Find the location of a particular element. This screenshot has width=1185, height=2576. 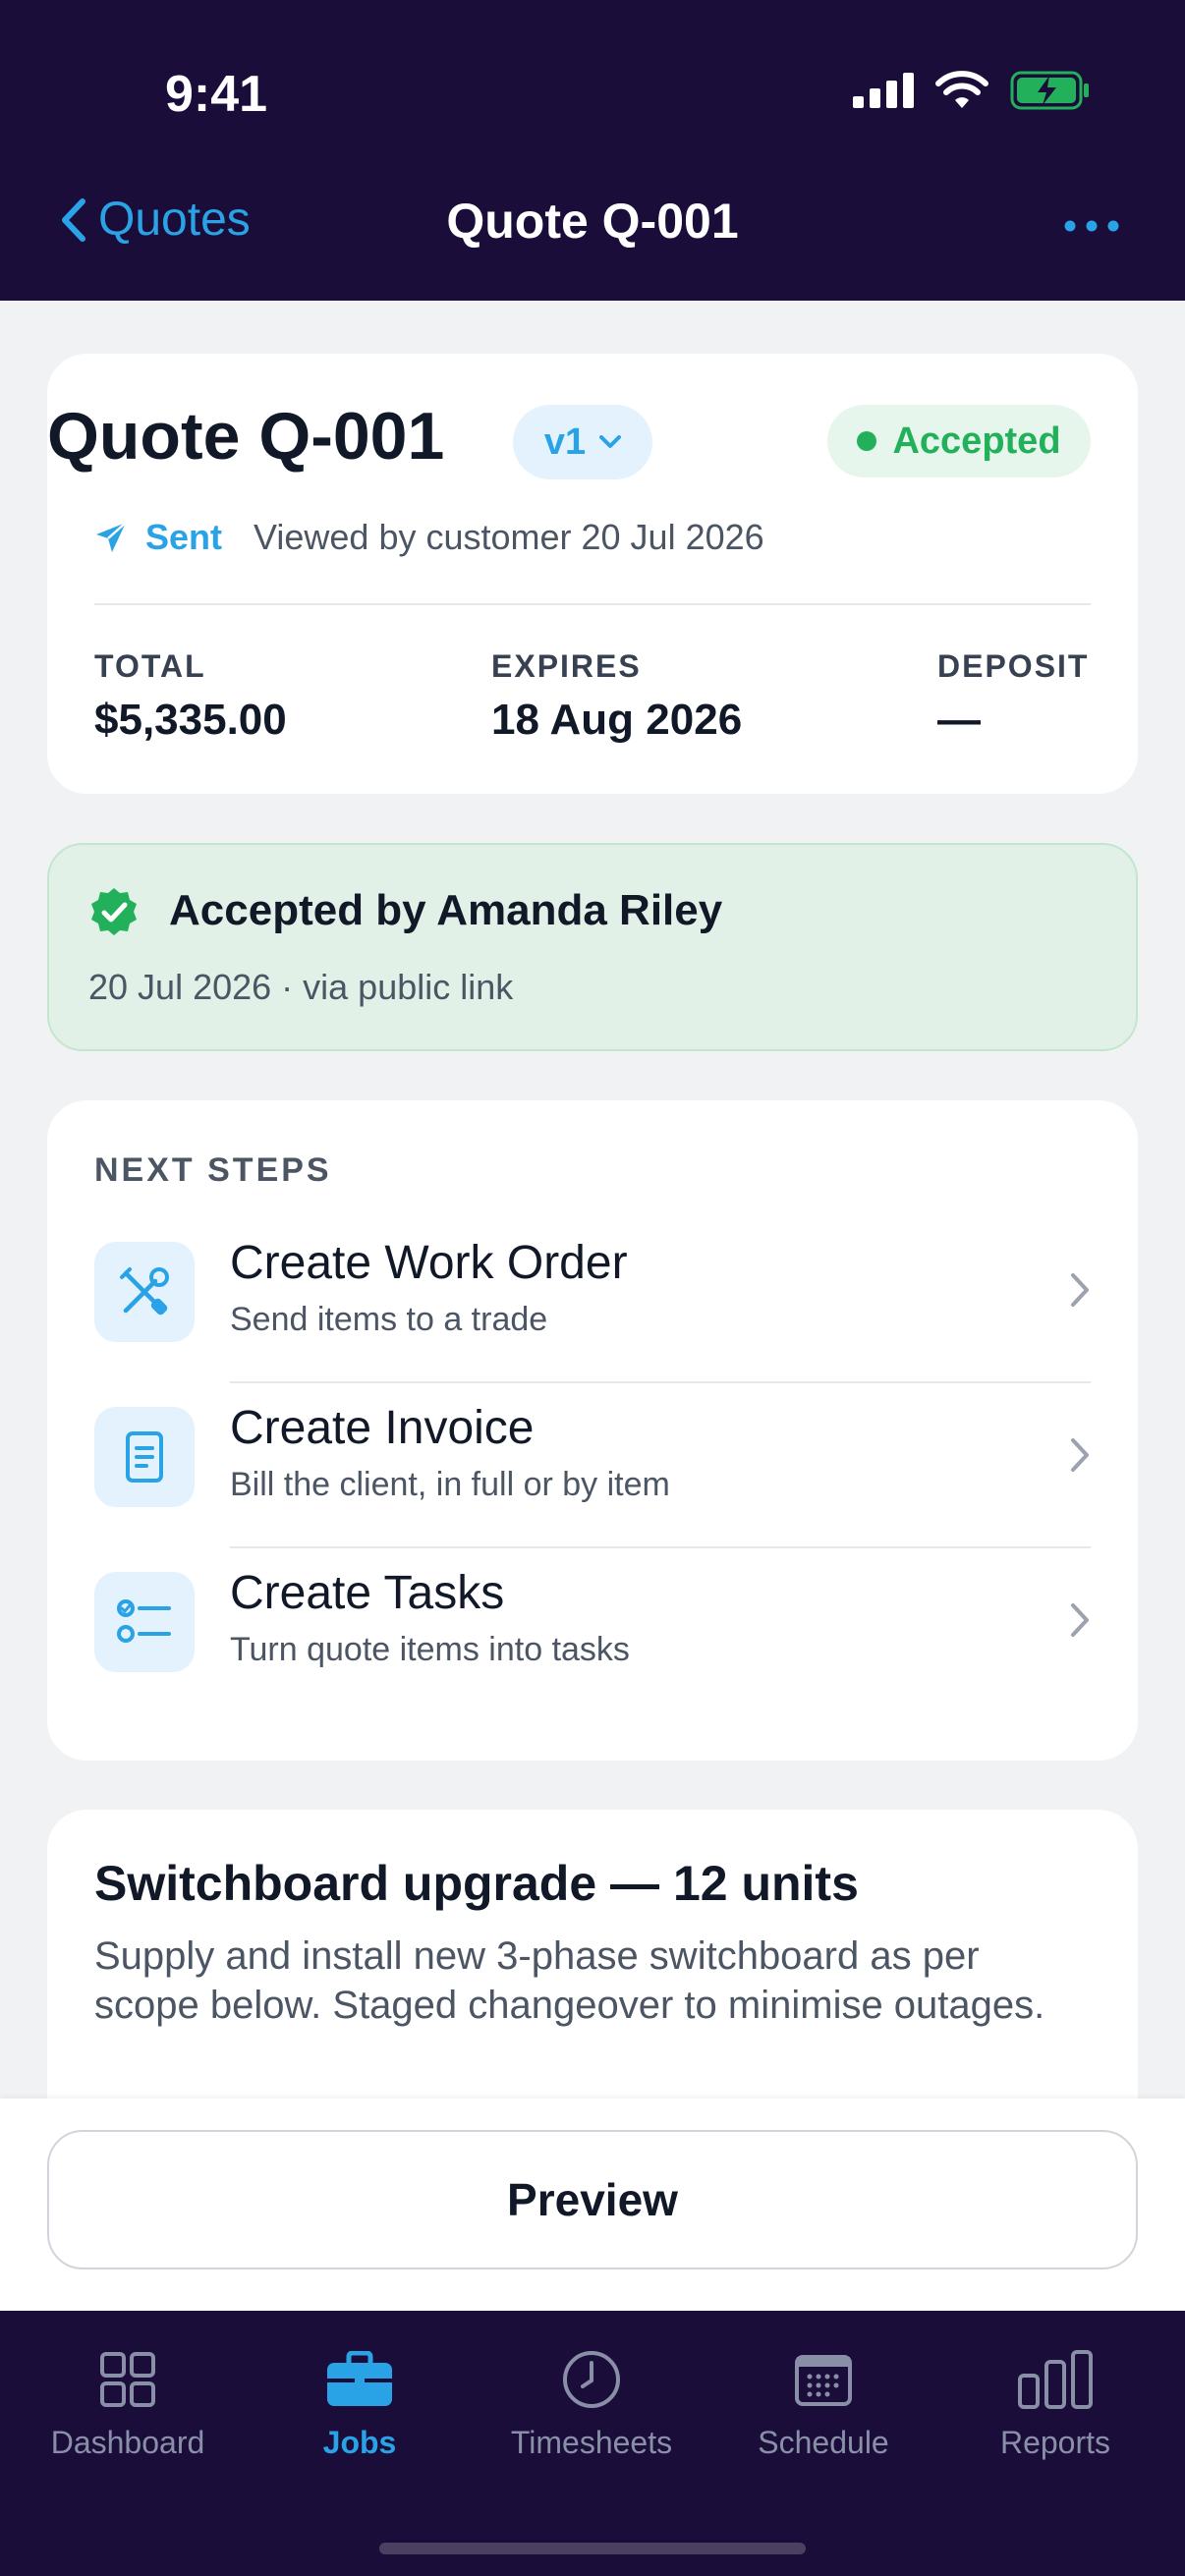

step-title: Create Work Order is located at coordinates (429, 1263).